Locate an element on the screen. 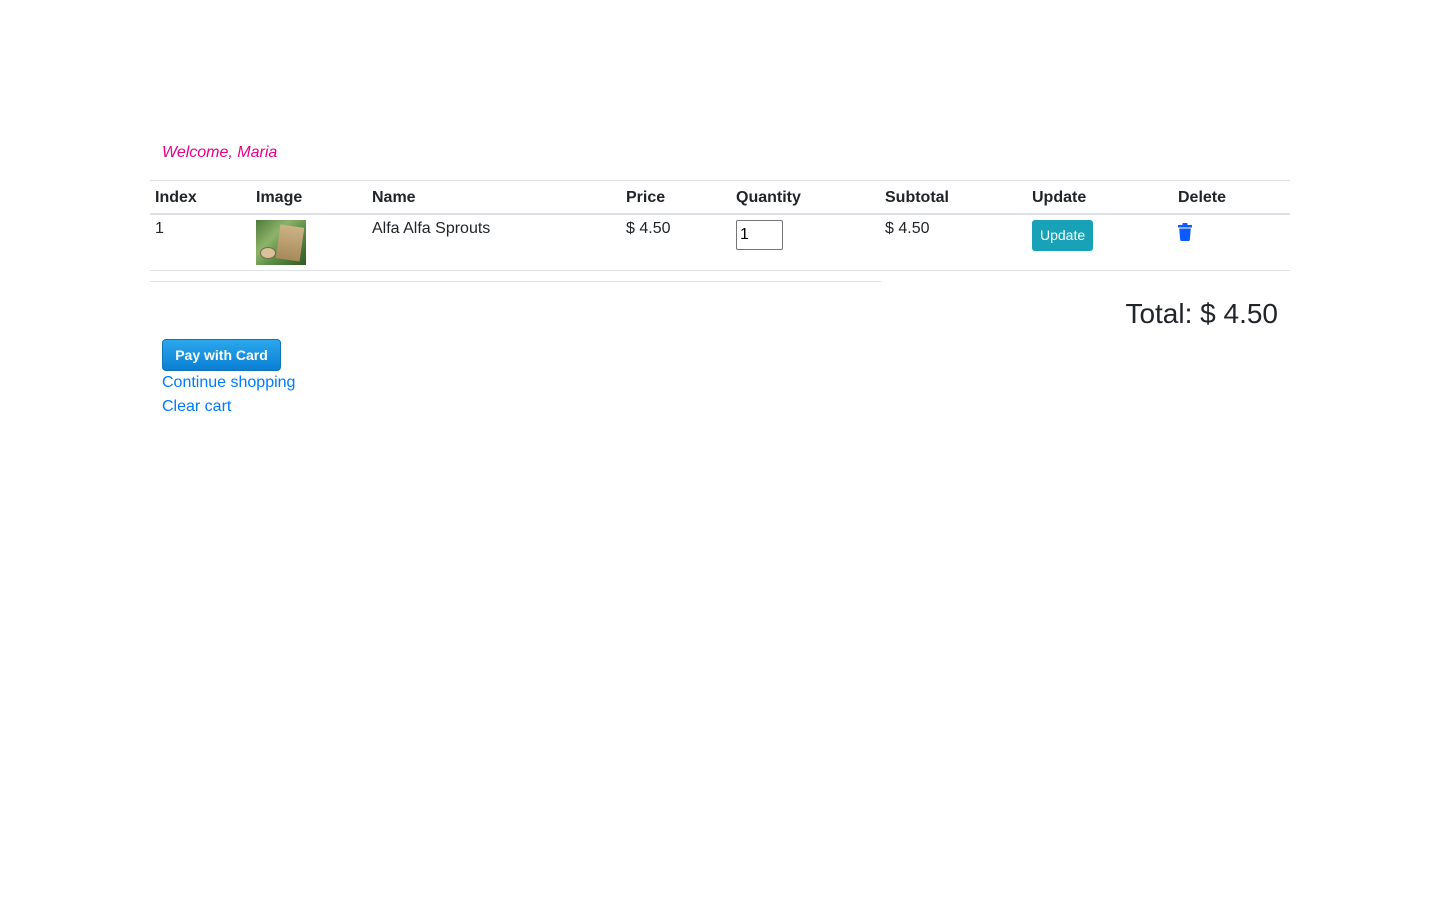 This screenshot has width=1440, height=900. row-index: 1 is located at coordinates (200, 242).